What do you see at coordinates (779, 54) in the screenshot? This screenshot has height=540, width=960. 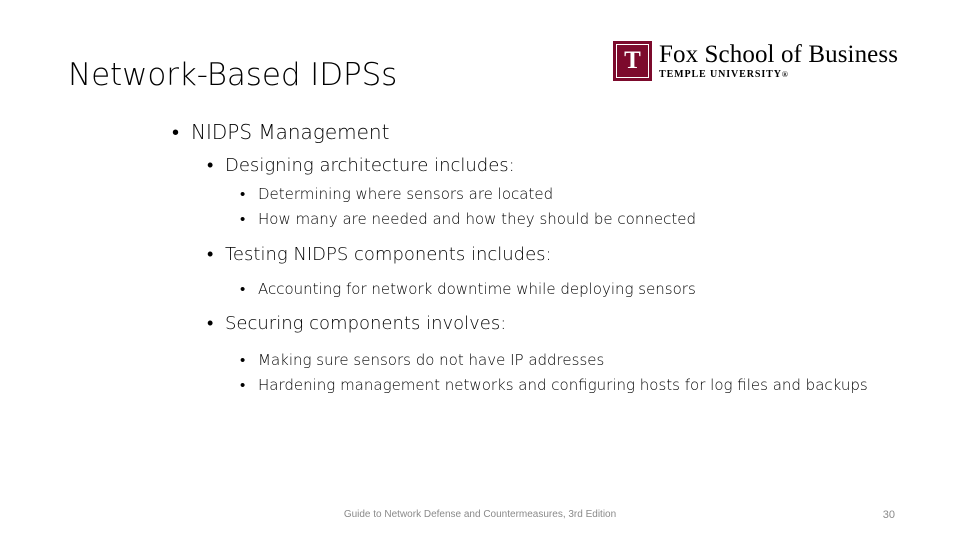 I see `logo-title: Fox School of Business` at bounding box center [779, 54].